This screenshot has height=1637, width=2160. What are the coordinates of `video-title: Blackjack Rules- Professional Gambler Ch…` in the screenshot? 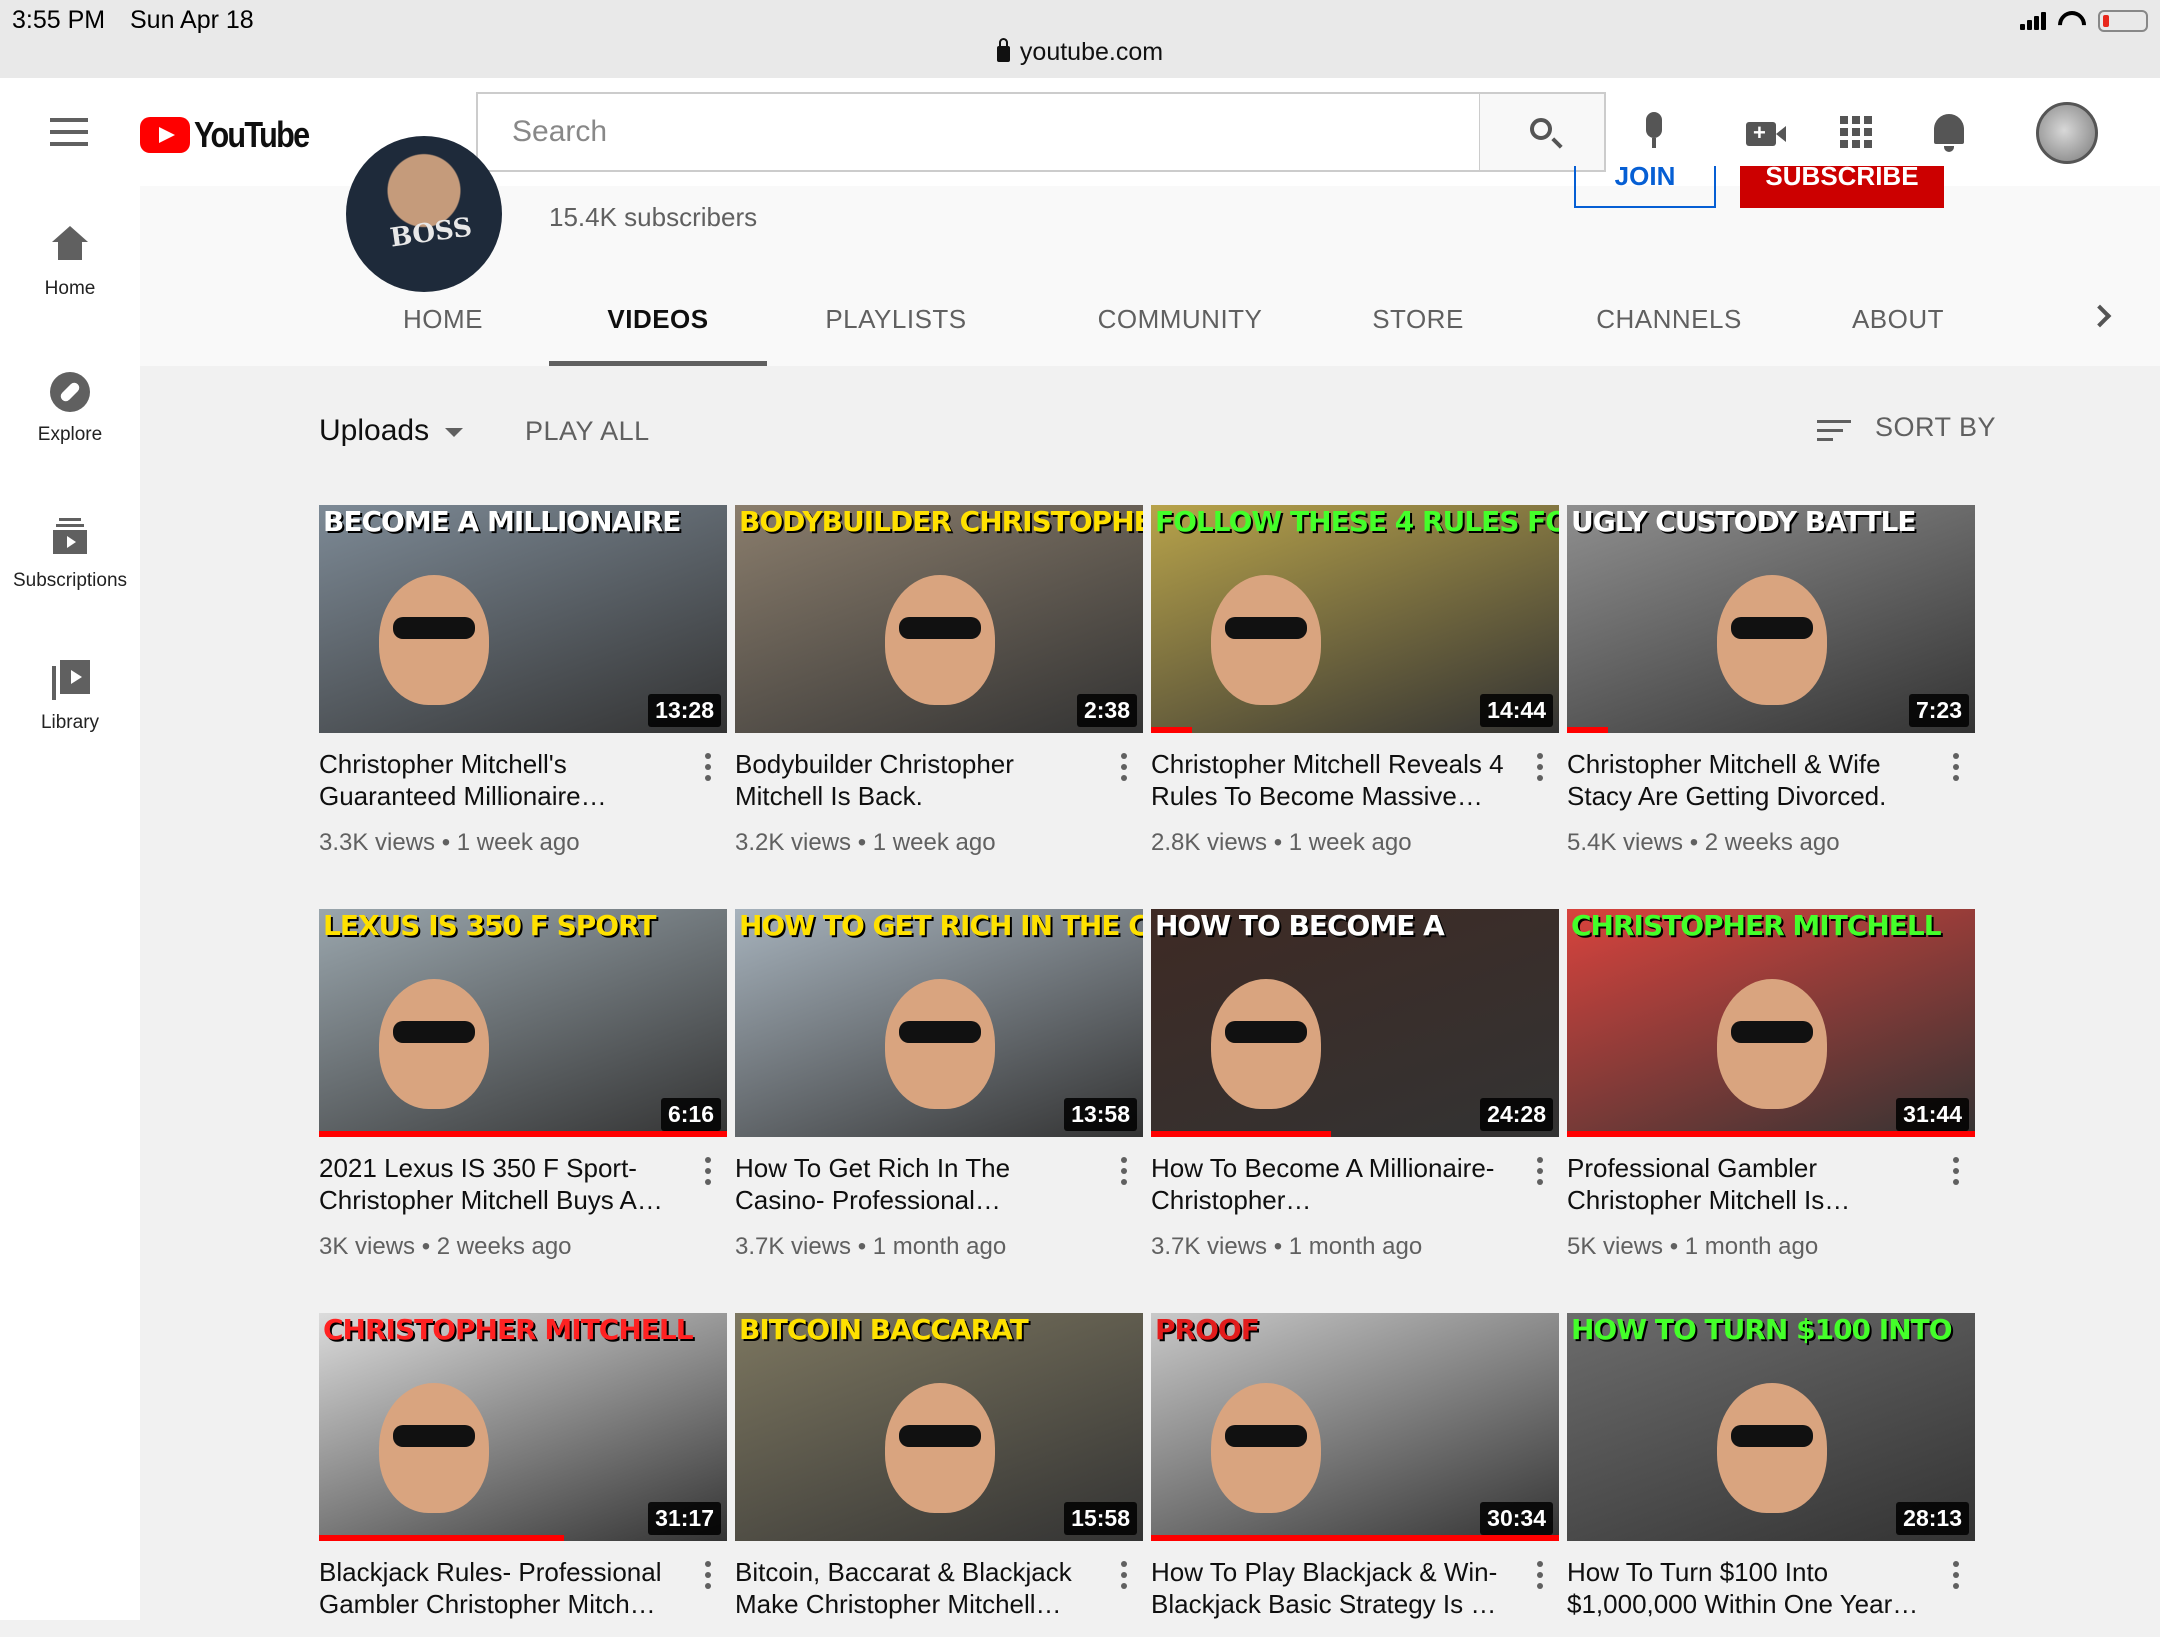 It's located at (499, 1588).